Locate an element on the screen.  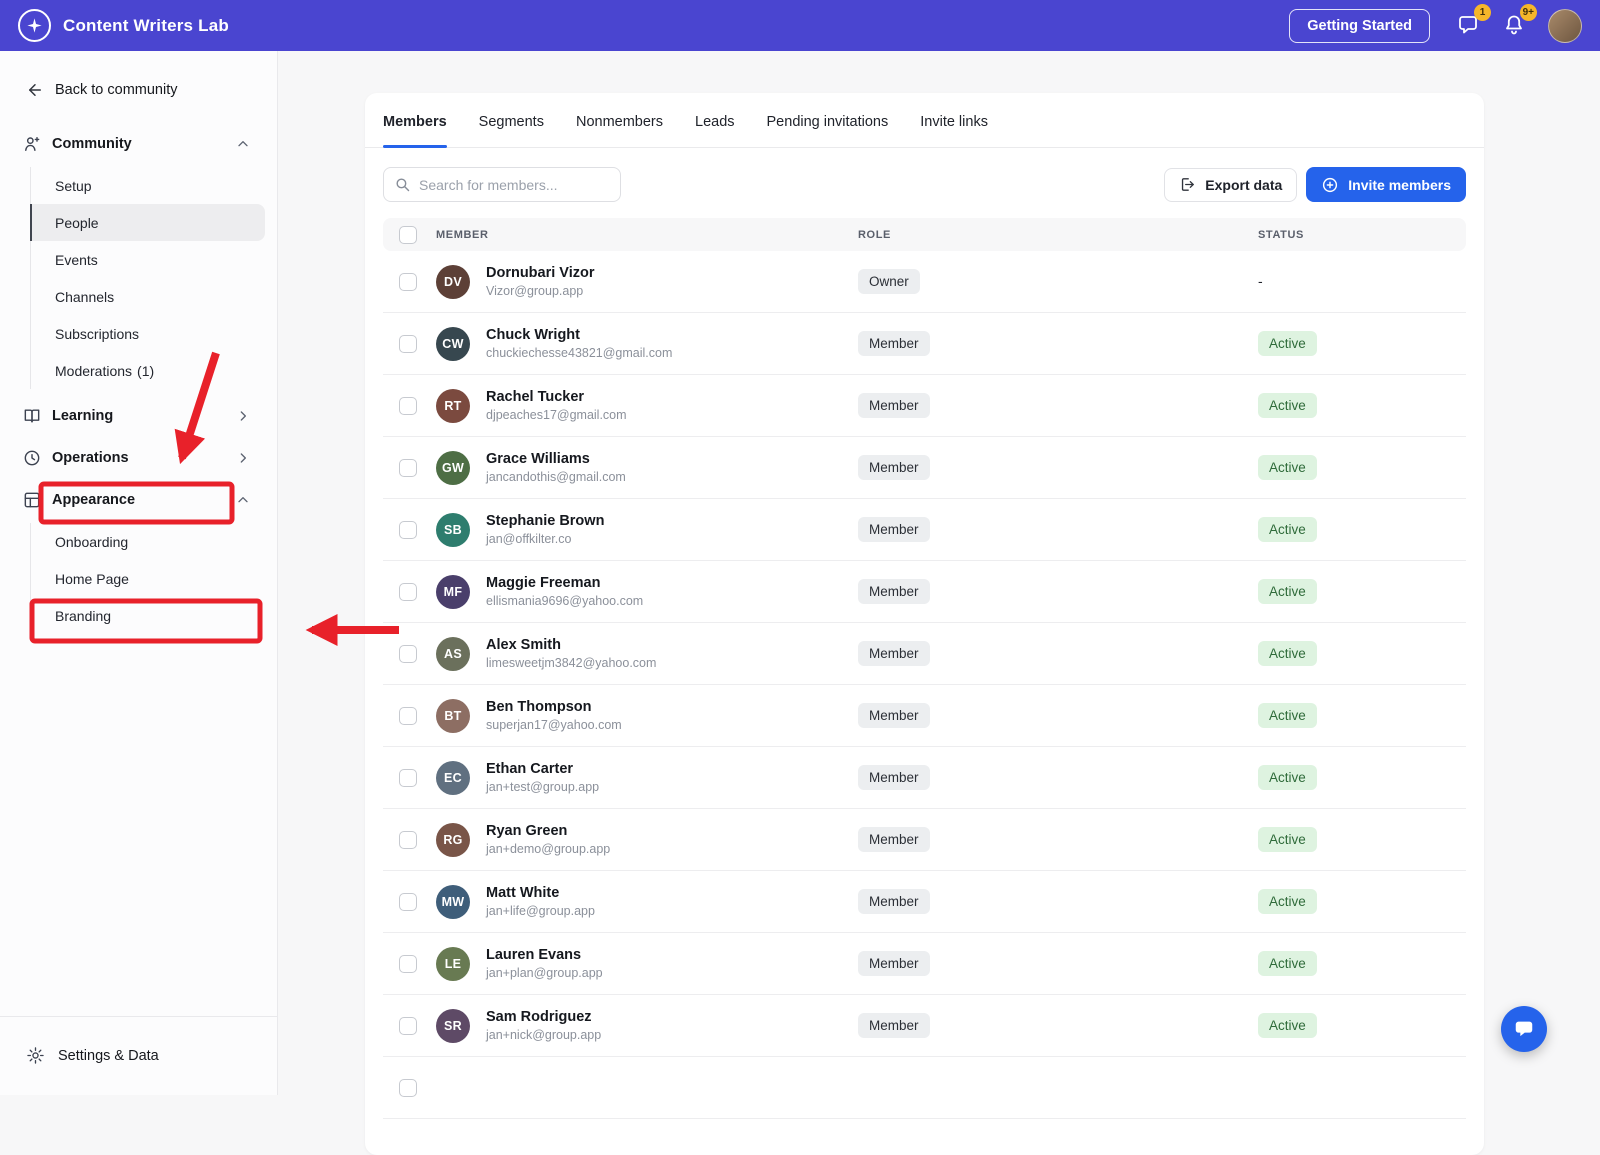
brand-title: Content Writers Lab is located at coordinates (146, 25).